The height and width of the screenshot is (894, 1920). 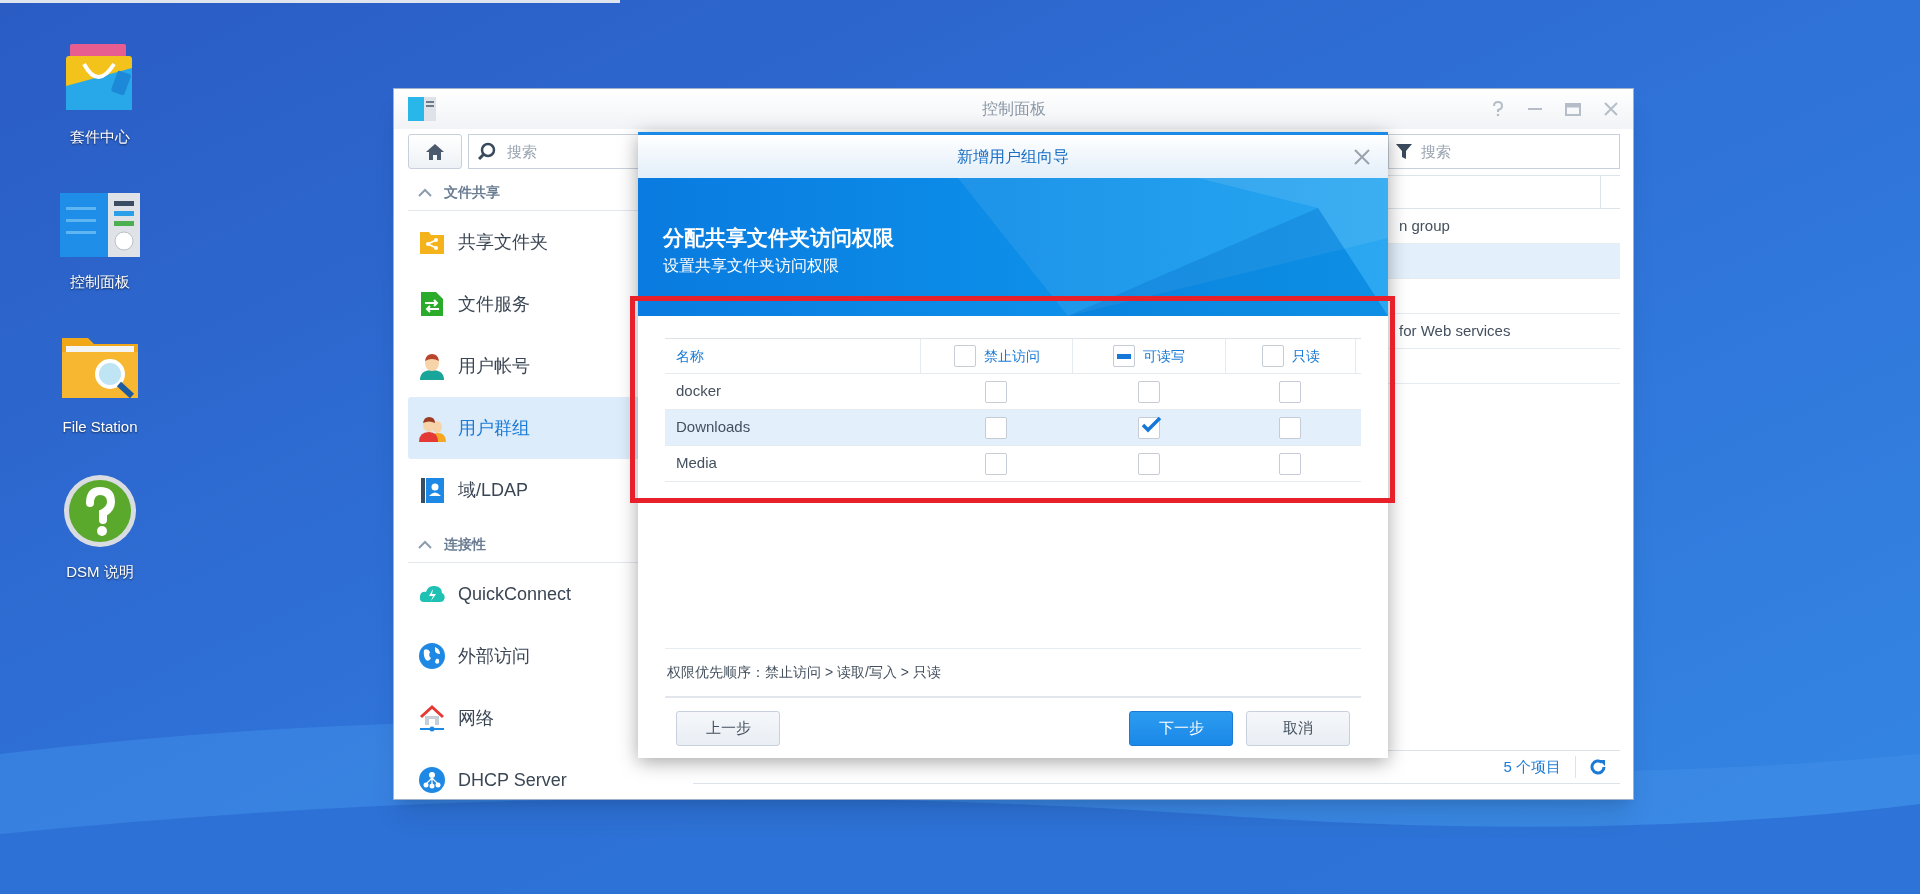 I want to click on globe-icon, so click(x=432, y=656).